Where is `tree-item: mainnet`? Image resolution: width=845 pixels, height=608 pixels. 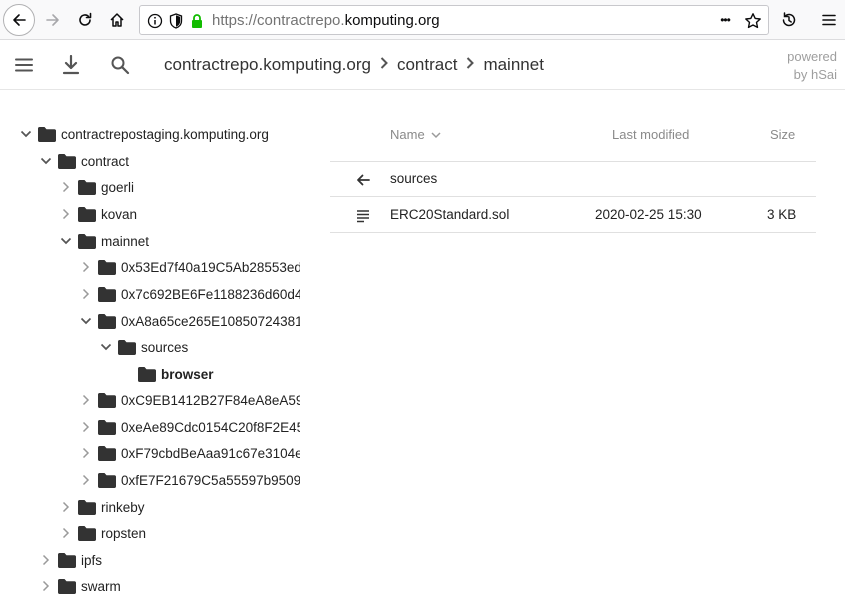 tree-item: mainnet is located at coordinates (102, 241).